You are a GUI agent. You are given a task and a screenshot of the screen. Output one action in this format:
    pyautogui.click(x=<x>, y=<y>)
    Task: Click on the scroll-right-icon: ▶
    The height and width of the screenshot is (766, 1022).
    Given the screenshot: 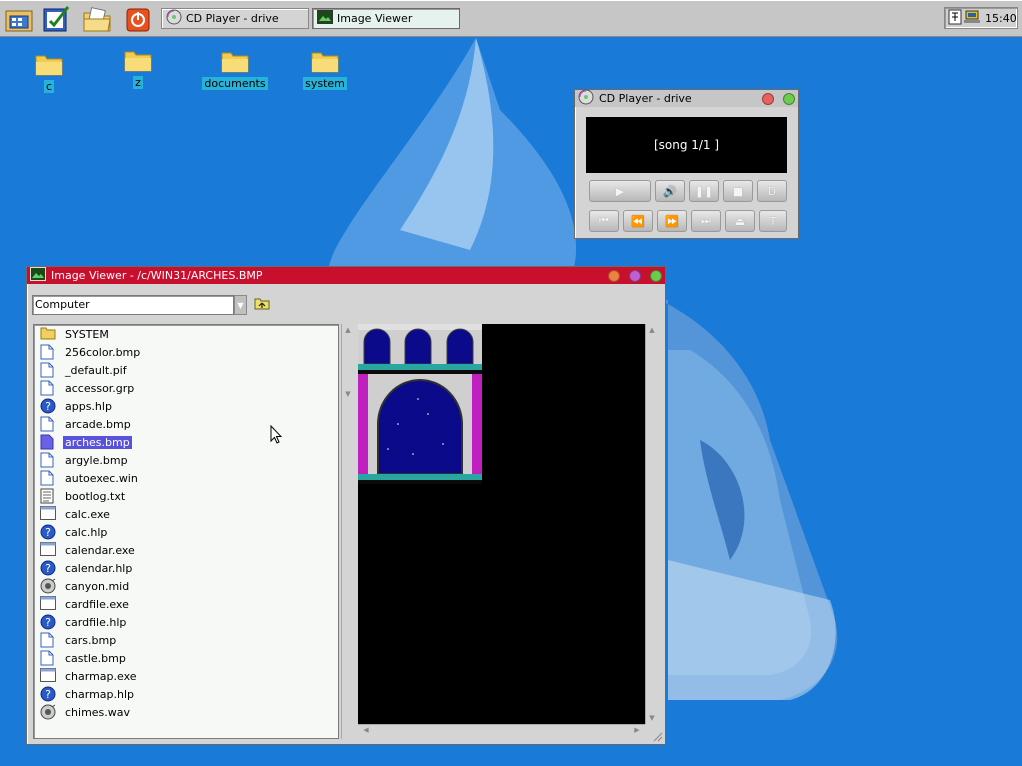 What is the action you would take?
    pyautogui.click(x=637, y=730)
    